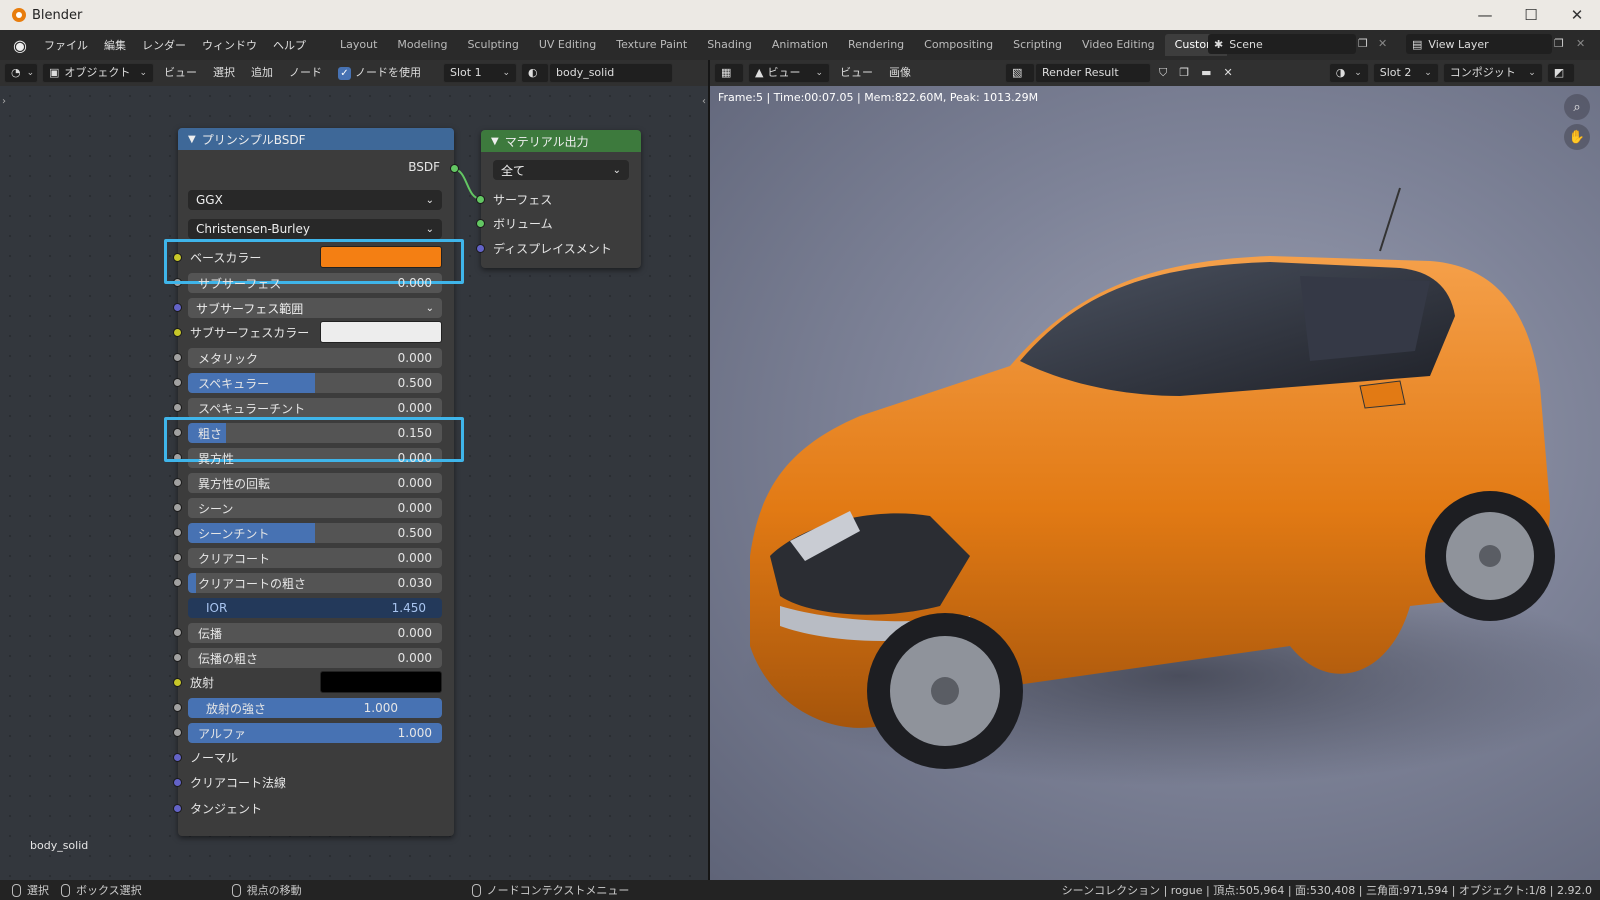  Describe the element at coordinates (729, 73) in the screenshot. I see `image-editor-type-button: ▦` at that location.